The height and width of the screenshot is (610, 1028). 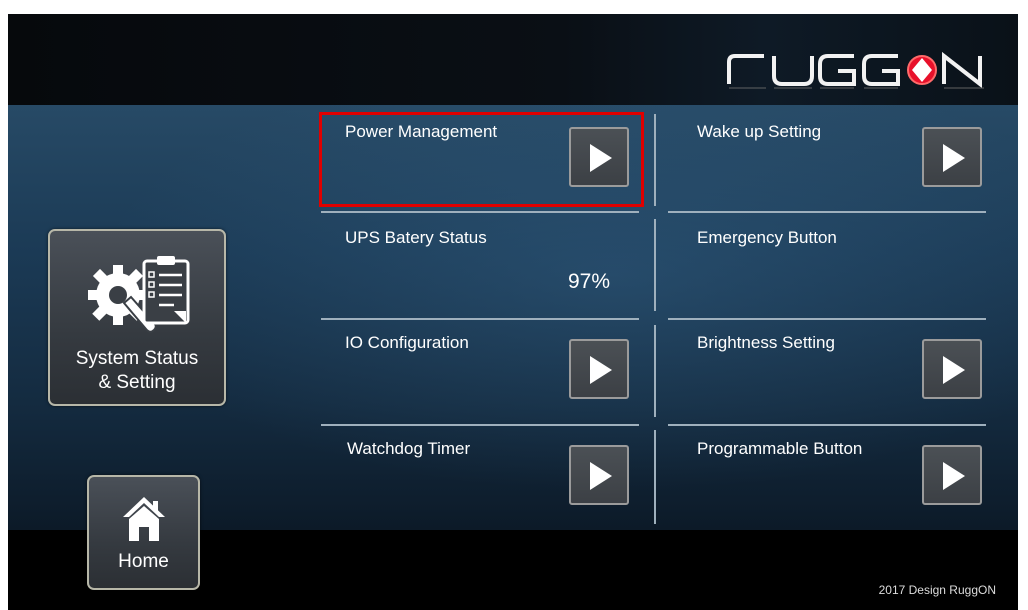 I want to click on programmable-button-label: Programmable Button, so click(x=780, y=448).